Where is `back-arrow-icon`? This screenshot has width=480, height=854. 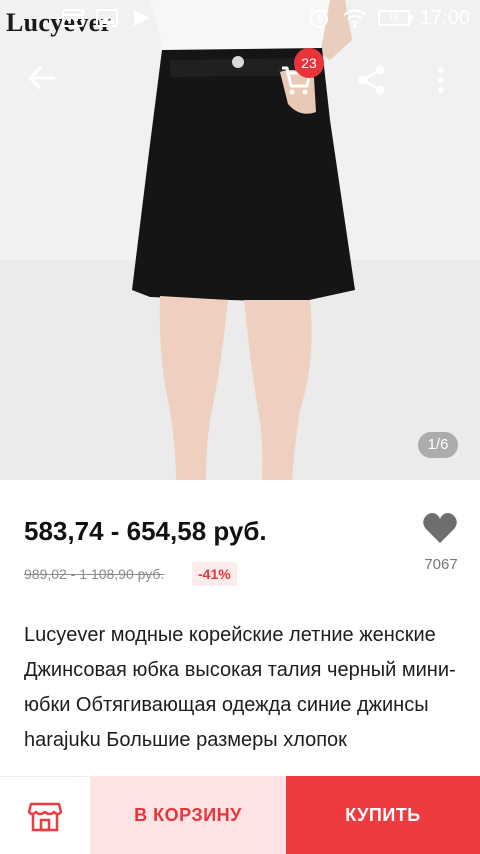 back-arrow-icon is located at coordinates (42, 78).